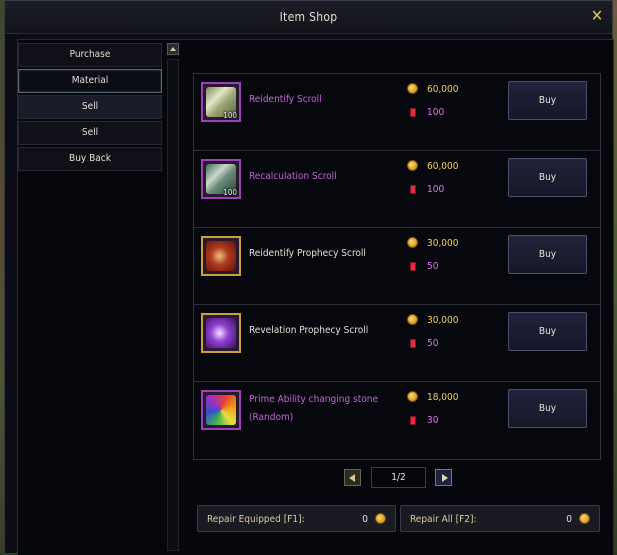  Describe the element at coordinates (307, 253) in the screenshot. I see `item-name: Reidentify Prophecy Scroll` at that location.